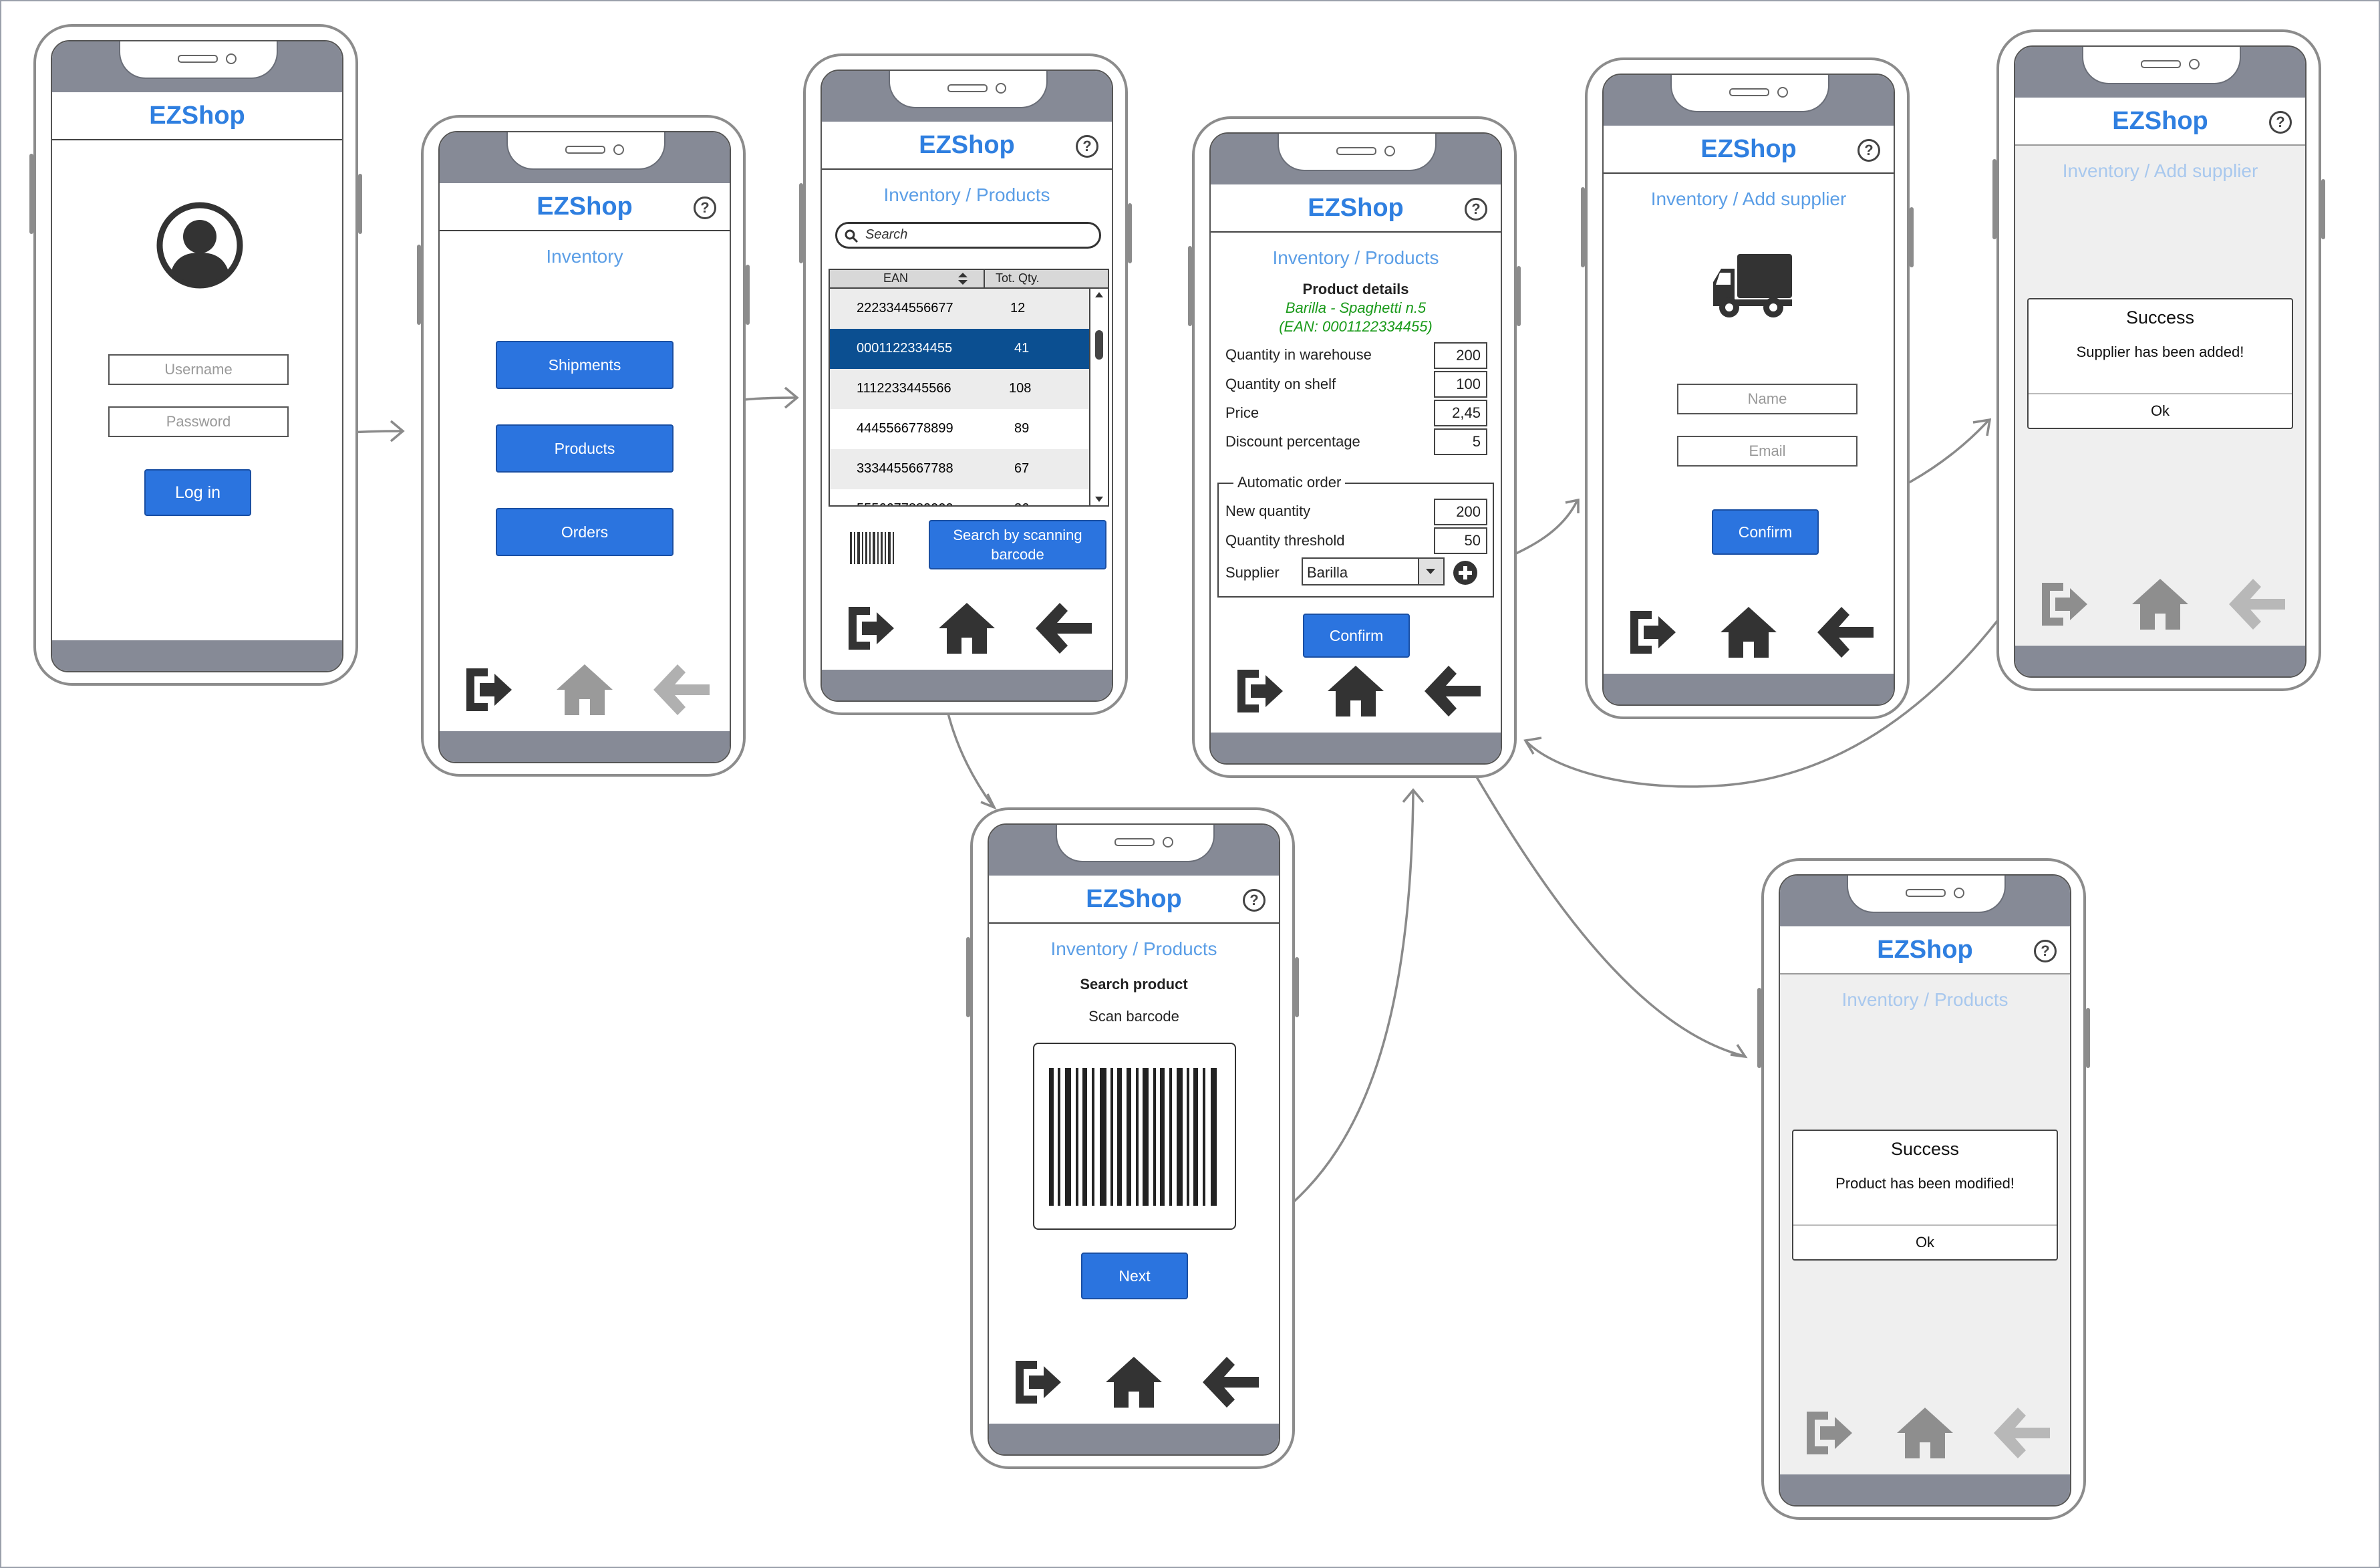  I want to click on search-placeholder: Search, so click(886, 234).